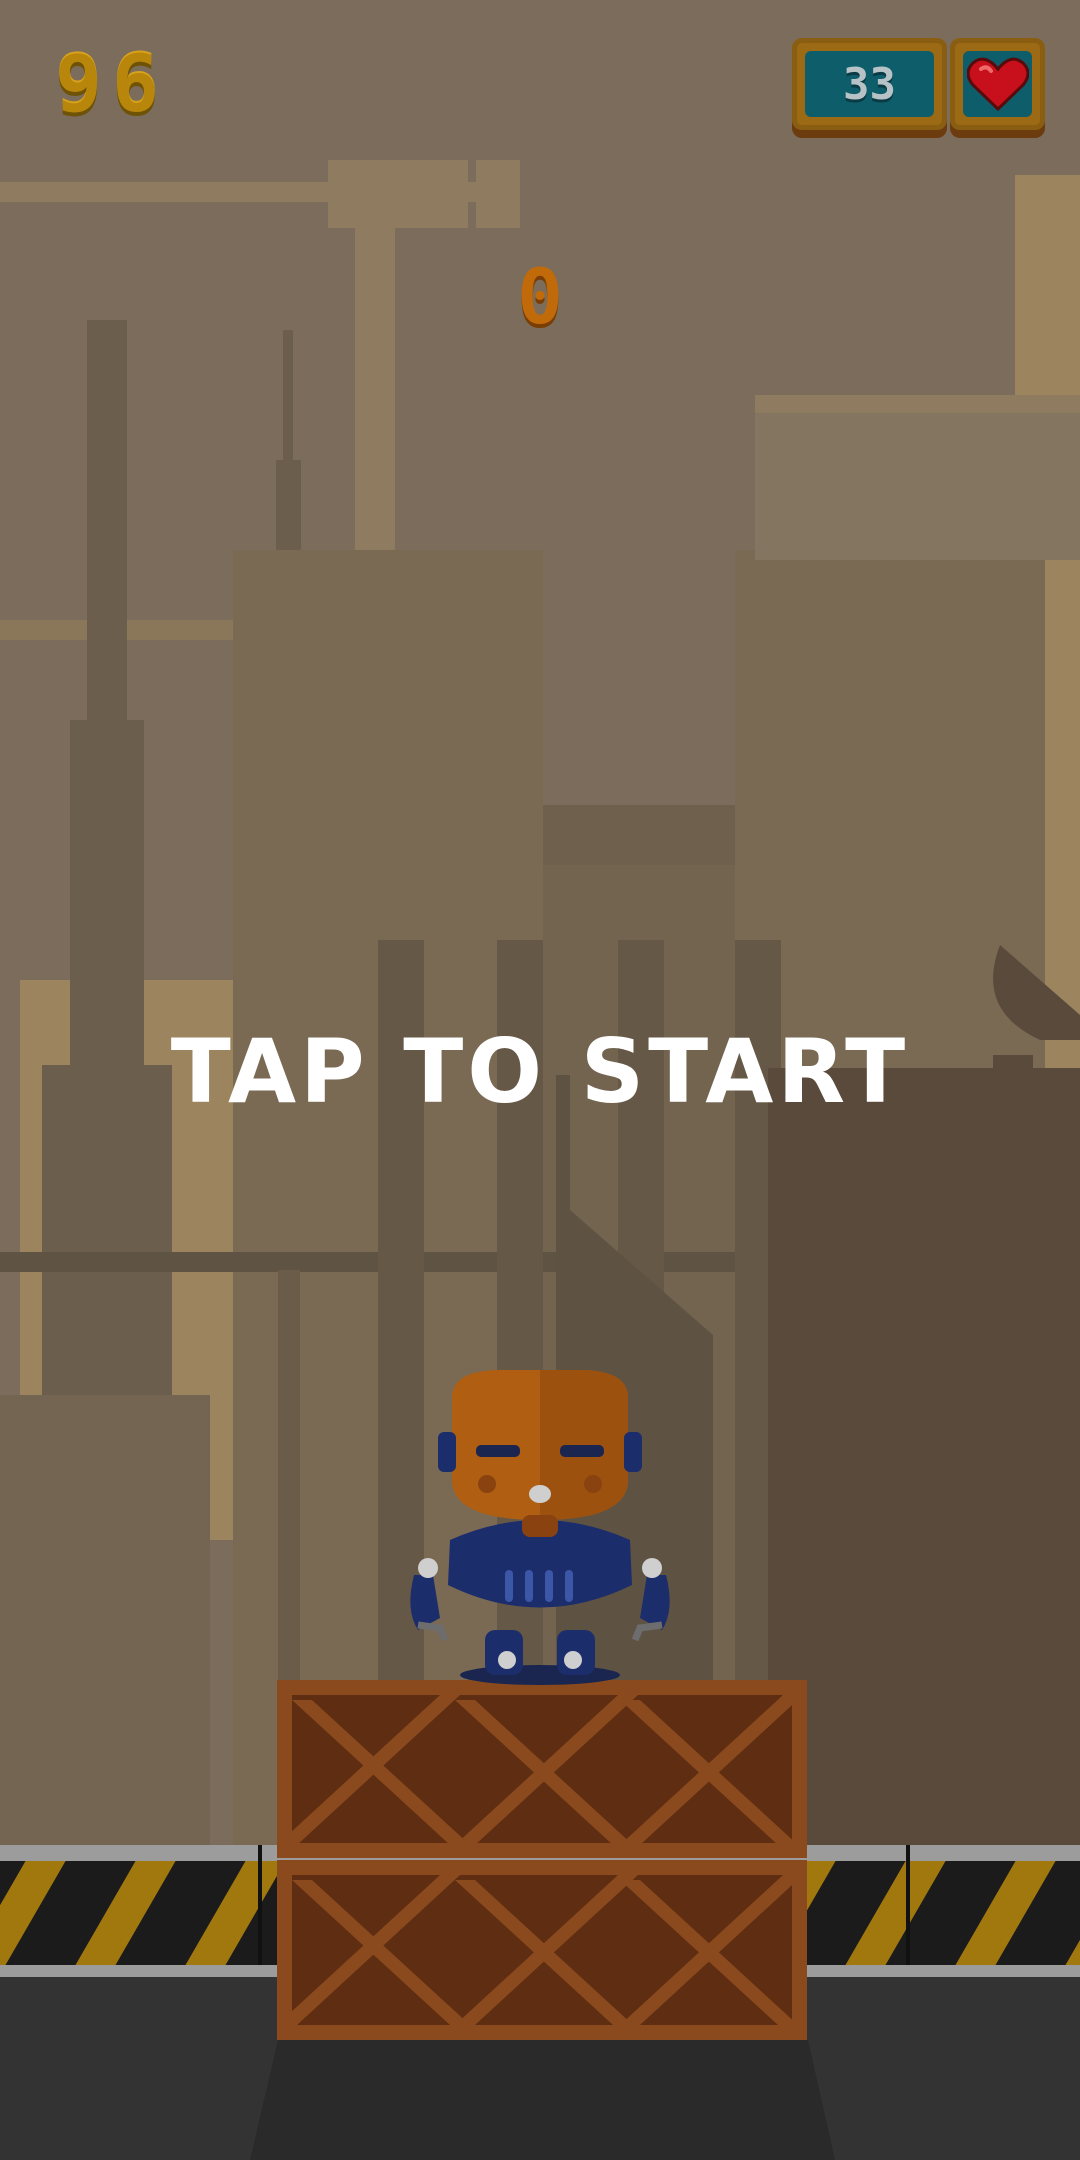  I want to click on coin-count: 33, so click(869, 84).